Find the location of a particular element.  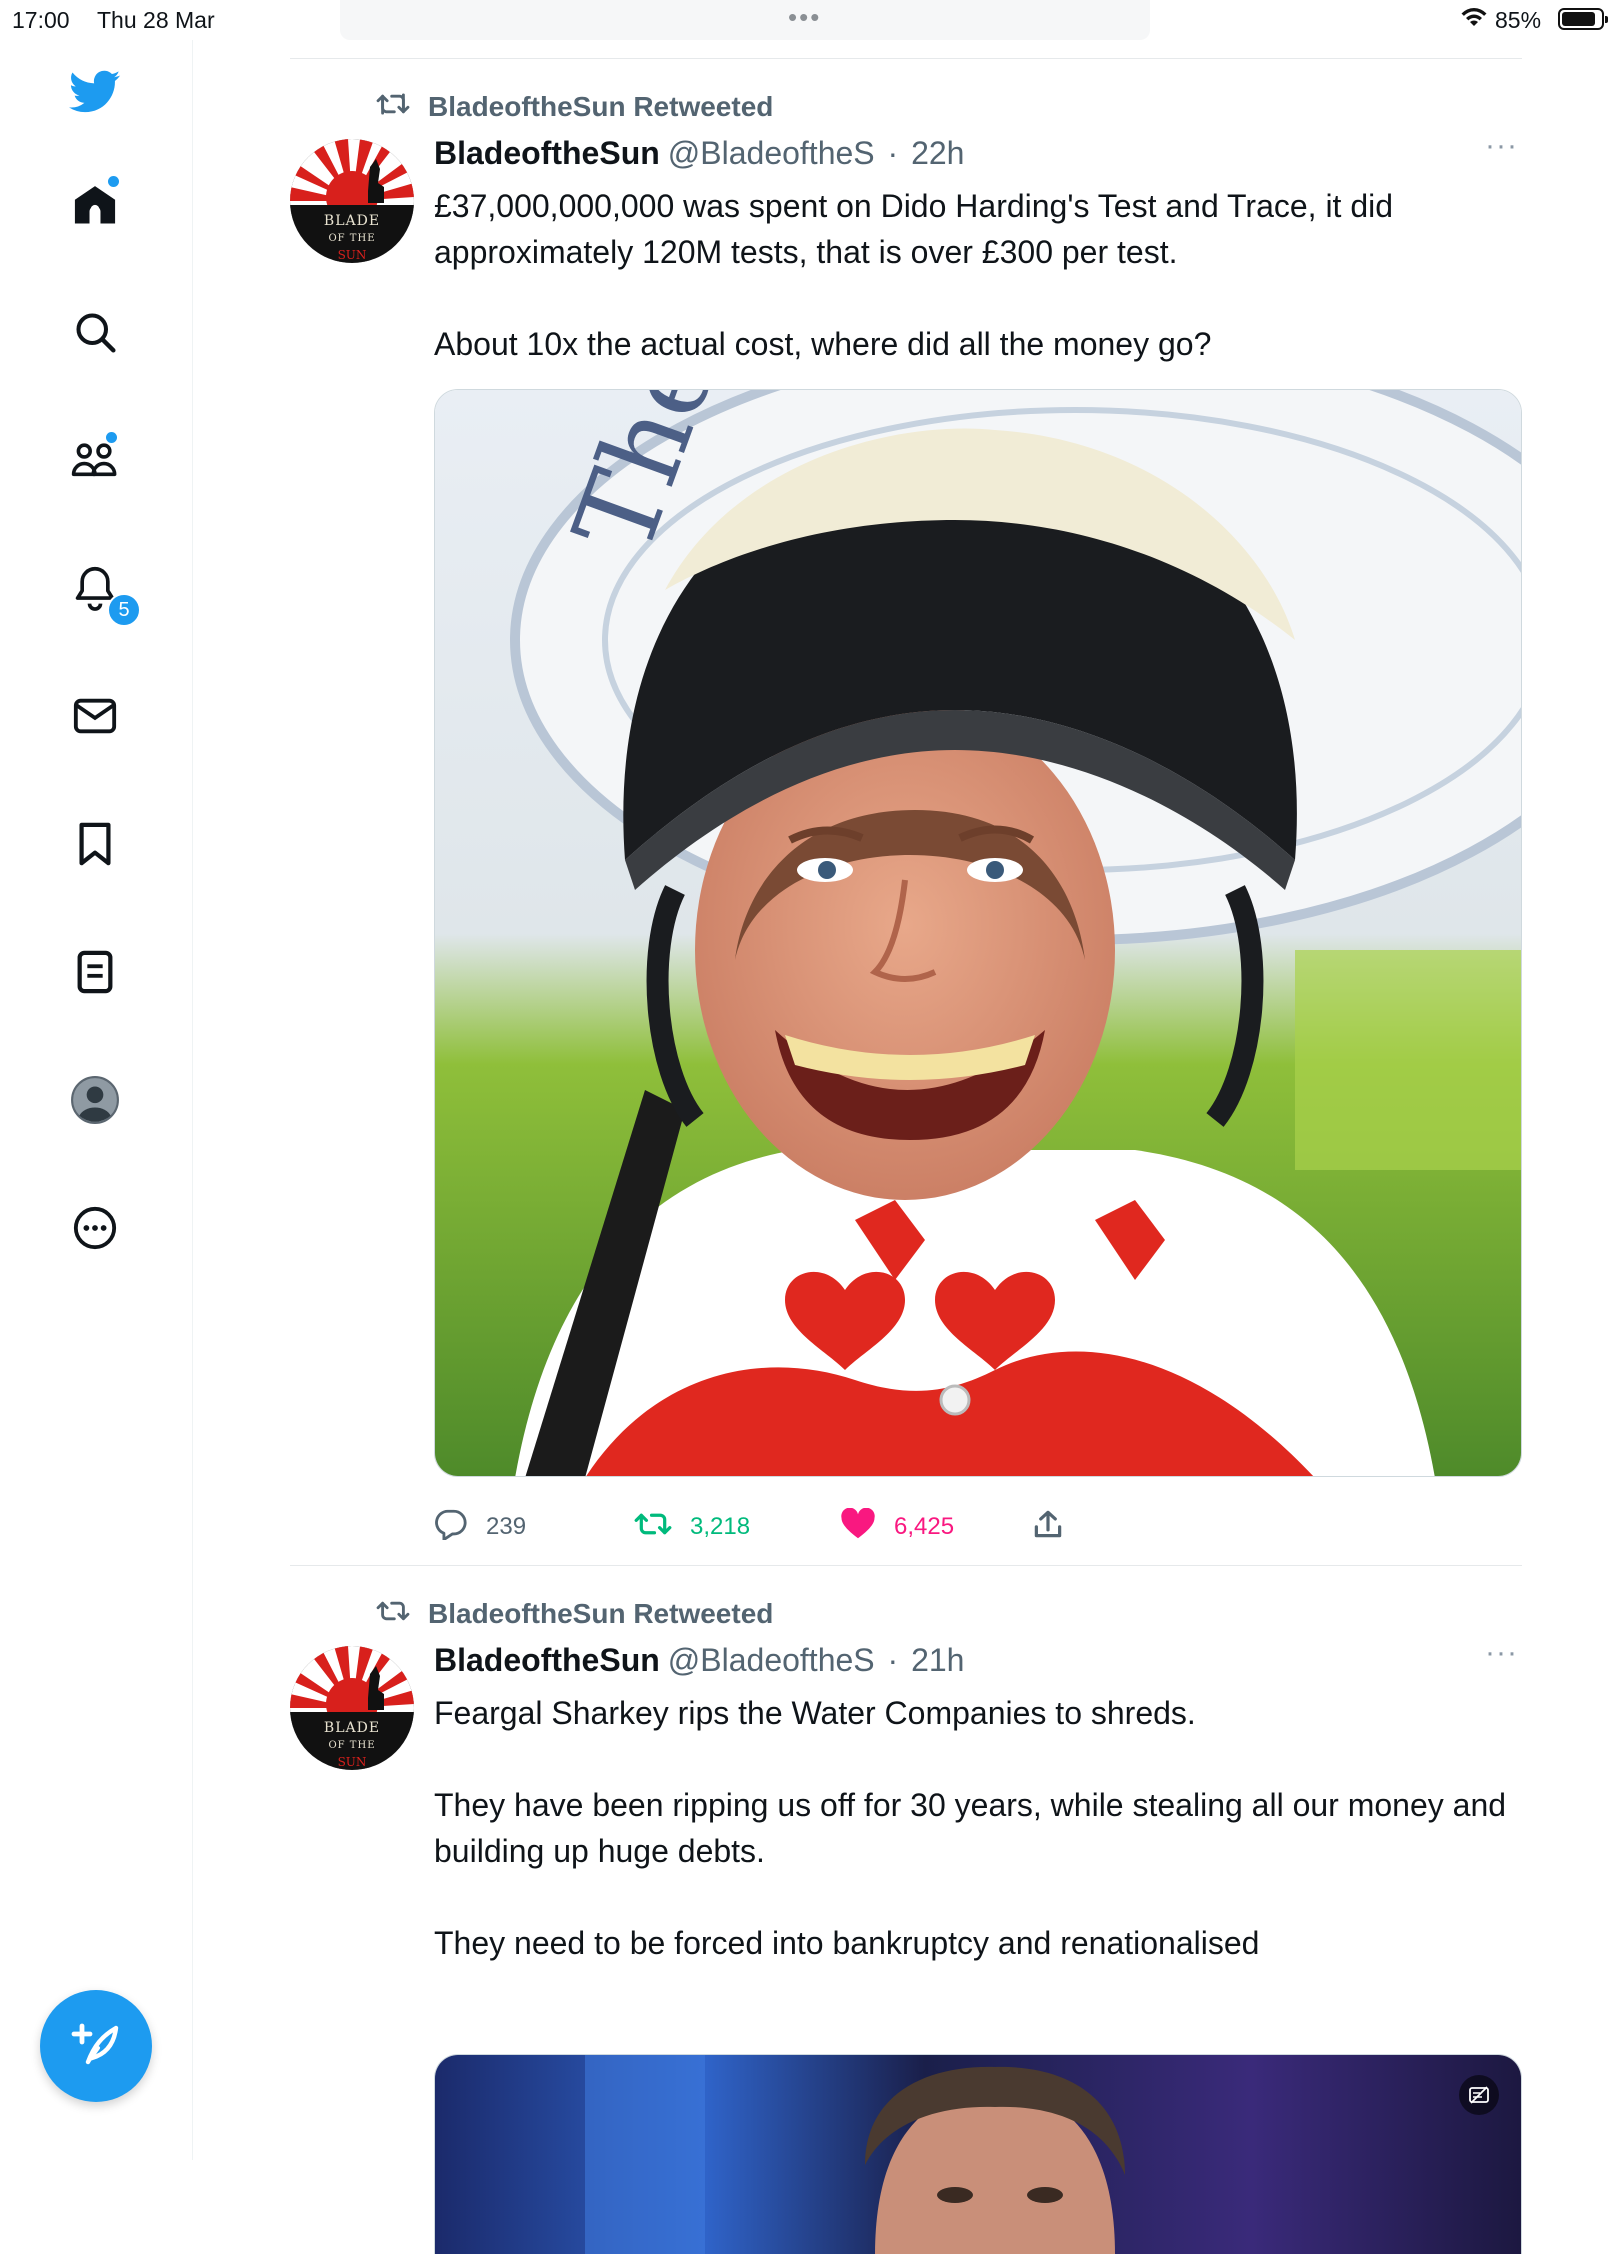

share-button is located at coordinates (1057, 1527).